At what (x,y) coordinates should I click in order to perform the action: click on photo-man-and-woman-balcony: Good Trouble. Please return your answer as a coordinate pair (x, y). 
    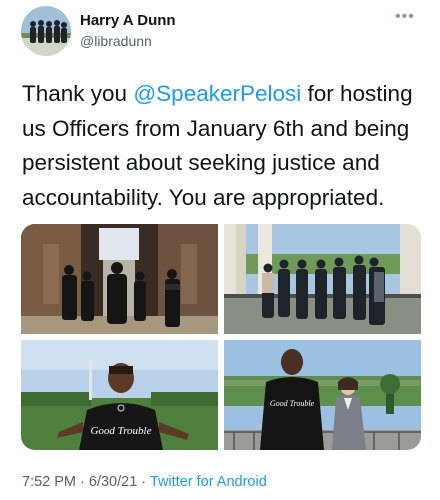
    Looking at the image, I should click on (322, 395).